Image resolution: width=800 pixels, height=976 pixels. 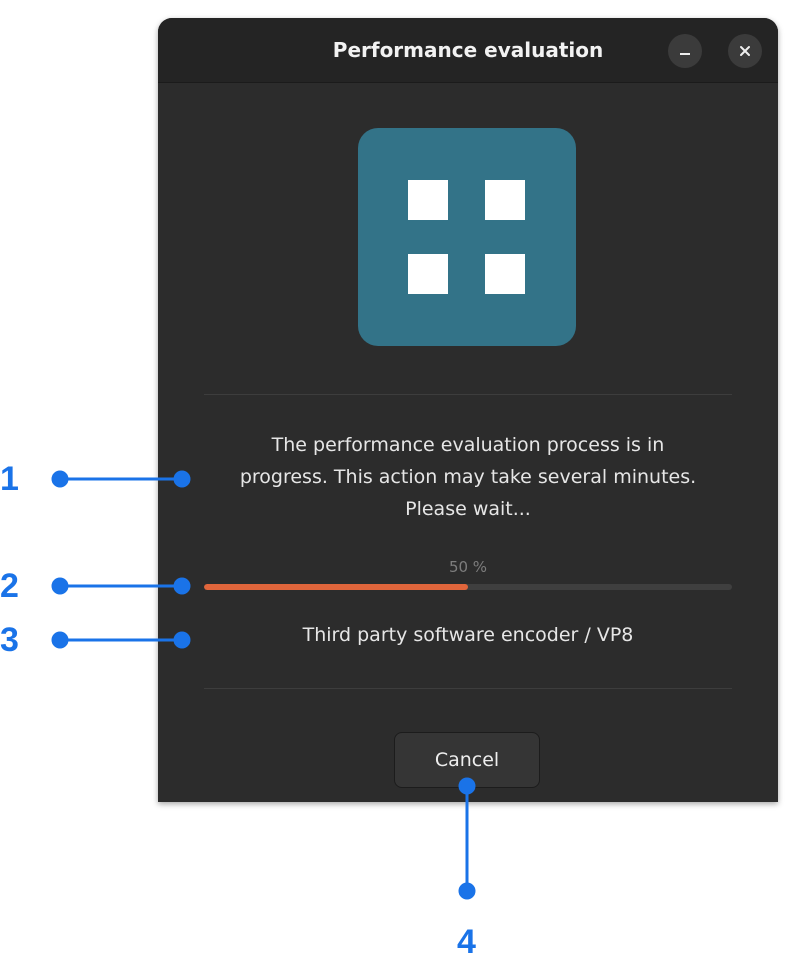 What do you see at coordinates (467, 760) in the screenshot?
I see `cancel-button: Cancel` at bounding box center [467, 760].